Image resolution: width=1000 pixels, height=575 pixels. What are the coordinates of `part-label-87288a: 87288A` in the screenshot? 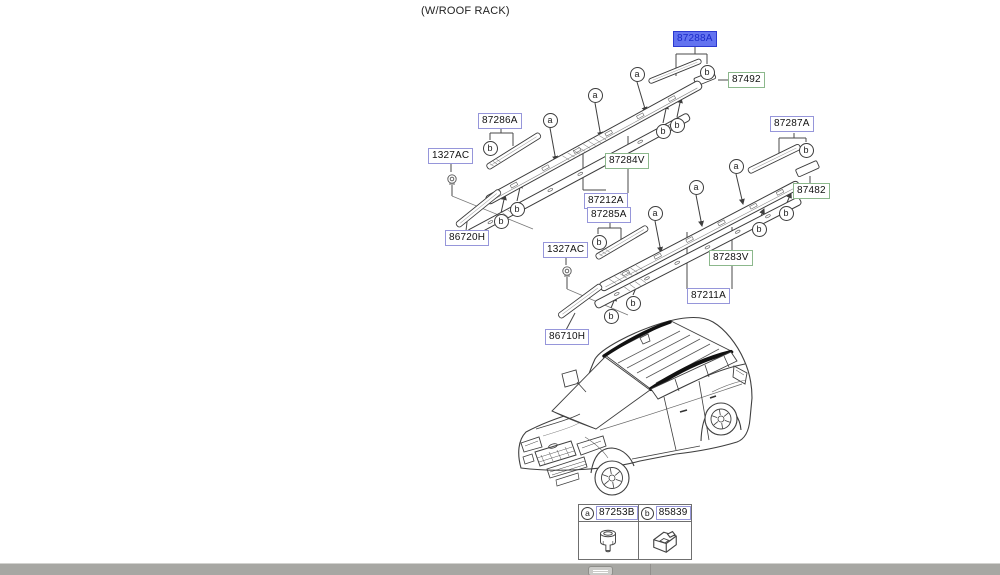 It's located at (695, 39).